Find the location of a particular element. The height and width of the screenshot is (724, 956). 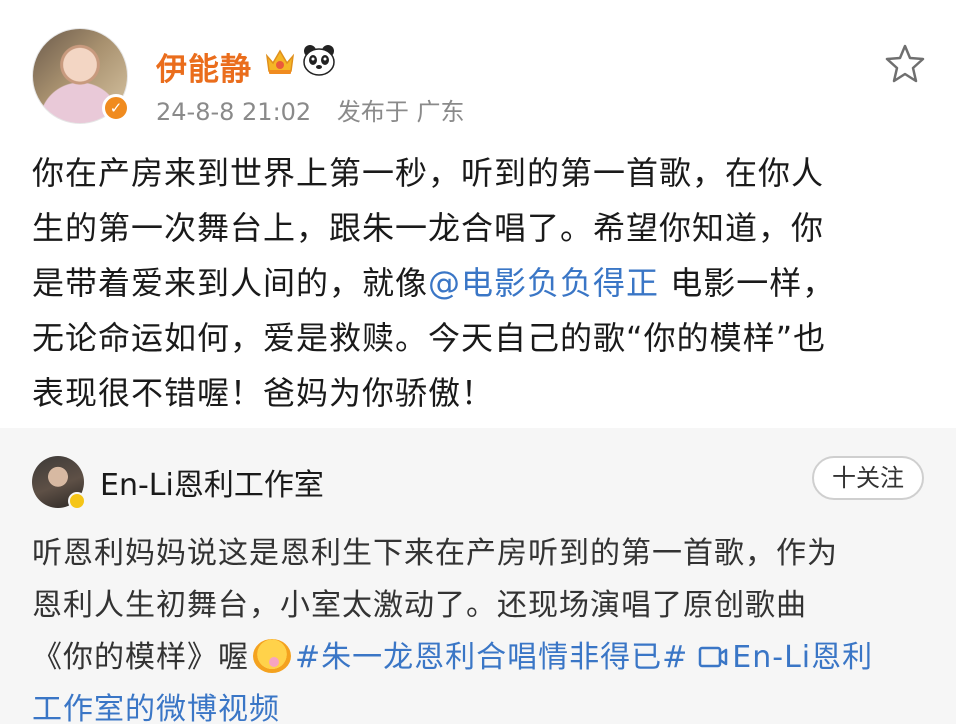

video-link: En-Li恩利 is located at coordinates (802, 657).